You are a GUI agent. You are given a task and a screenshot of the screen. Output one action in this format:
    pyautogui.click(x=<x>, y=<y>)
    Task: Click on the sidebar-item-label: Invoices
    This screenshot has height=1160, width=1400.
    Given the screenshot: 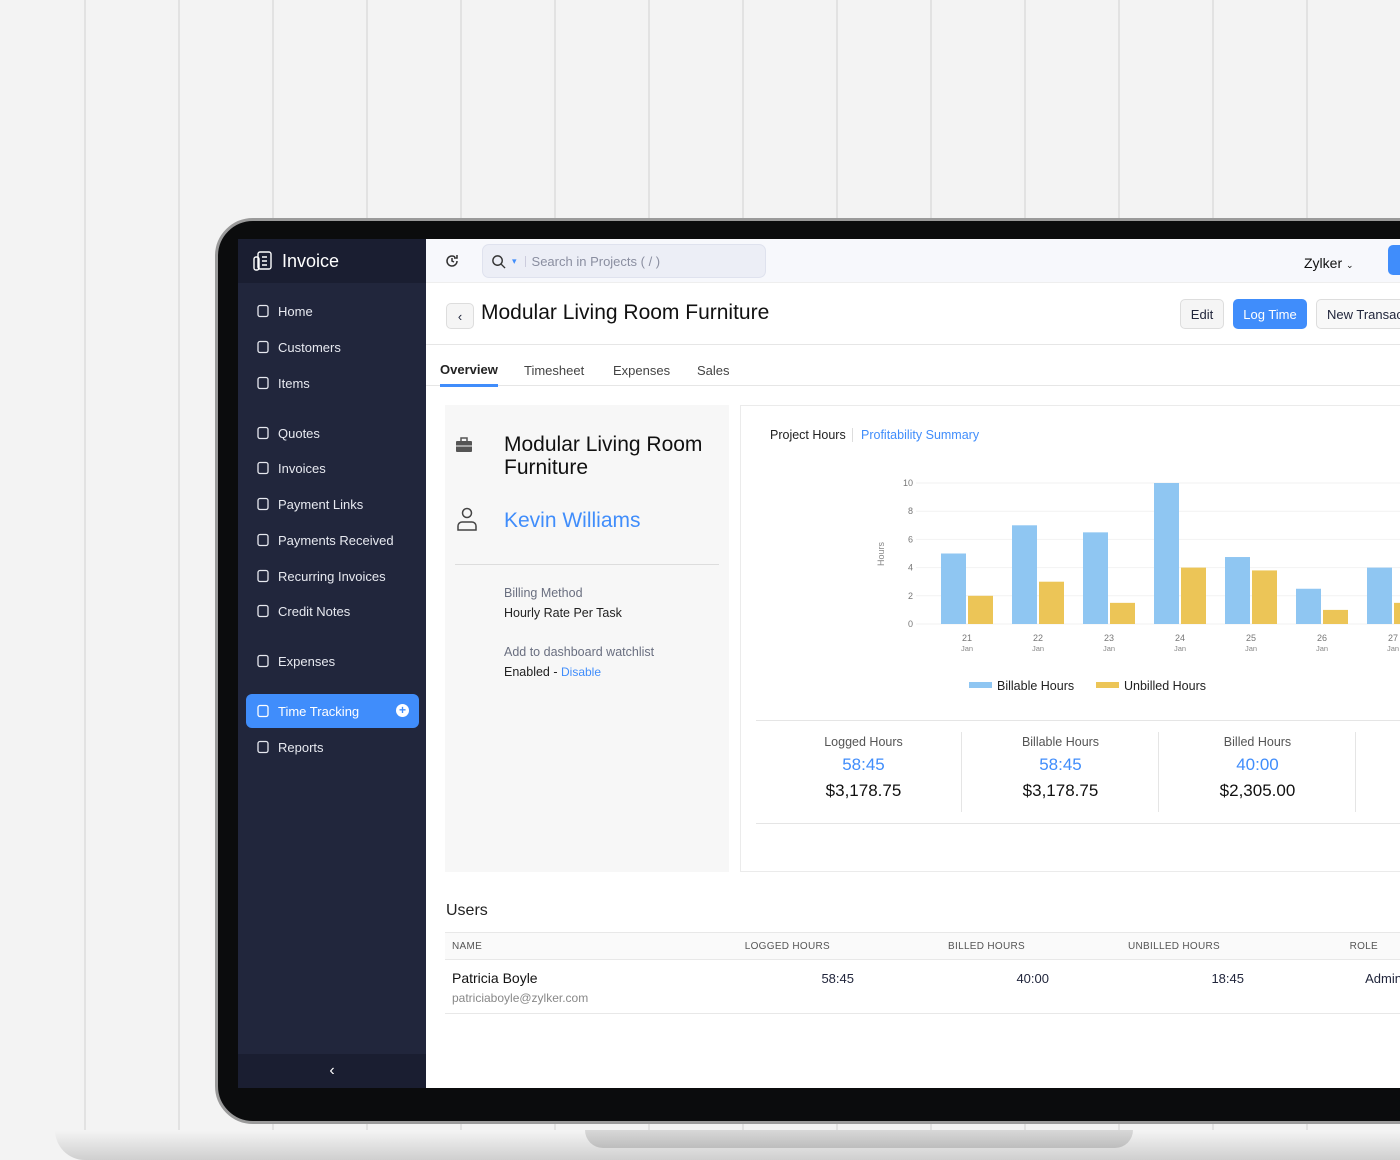 What is the action you would take?
    pyautogui.click(x=302, y=468)
    